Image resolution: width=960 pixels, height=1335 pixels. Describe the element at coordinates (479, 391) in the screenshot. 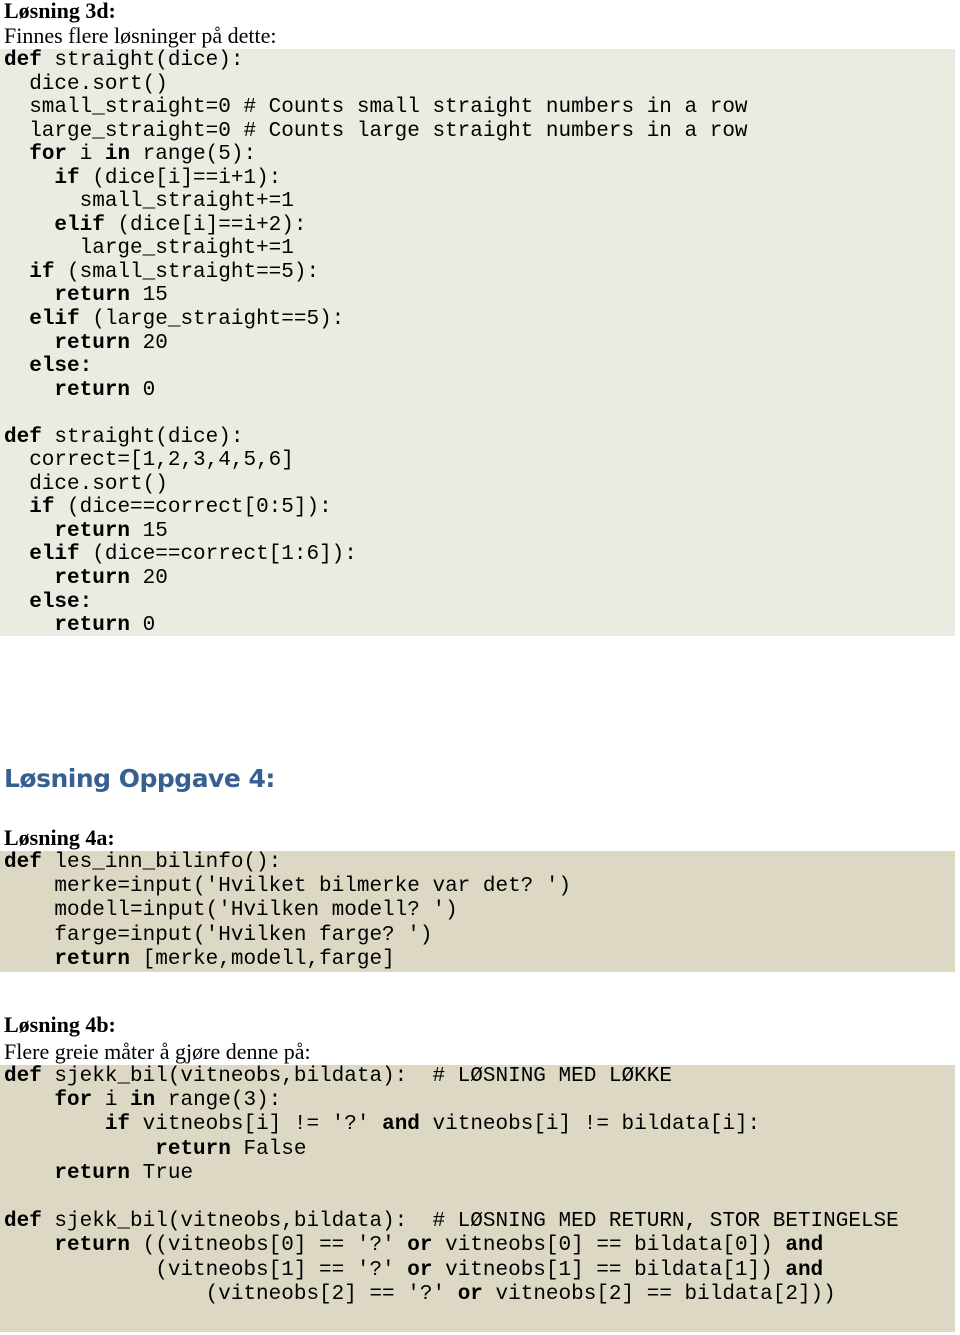

I see `code-line: return 0` at that location.